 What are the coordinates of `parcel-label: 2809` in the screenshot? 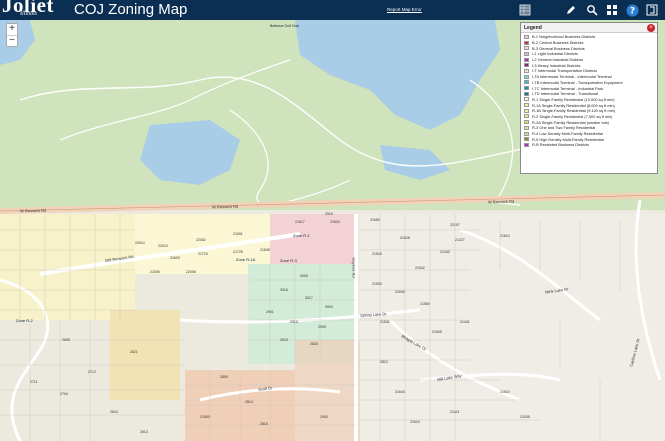 It's located at (224, 377).